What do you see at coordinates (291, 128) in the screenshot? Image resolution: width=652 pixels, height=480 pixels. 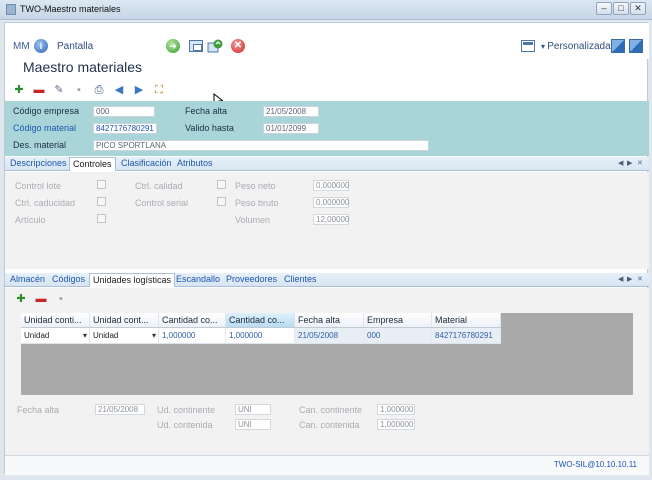 I see `valido-hasta-input: 01/01/2099` at bounding box center [291, 128].